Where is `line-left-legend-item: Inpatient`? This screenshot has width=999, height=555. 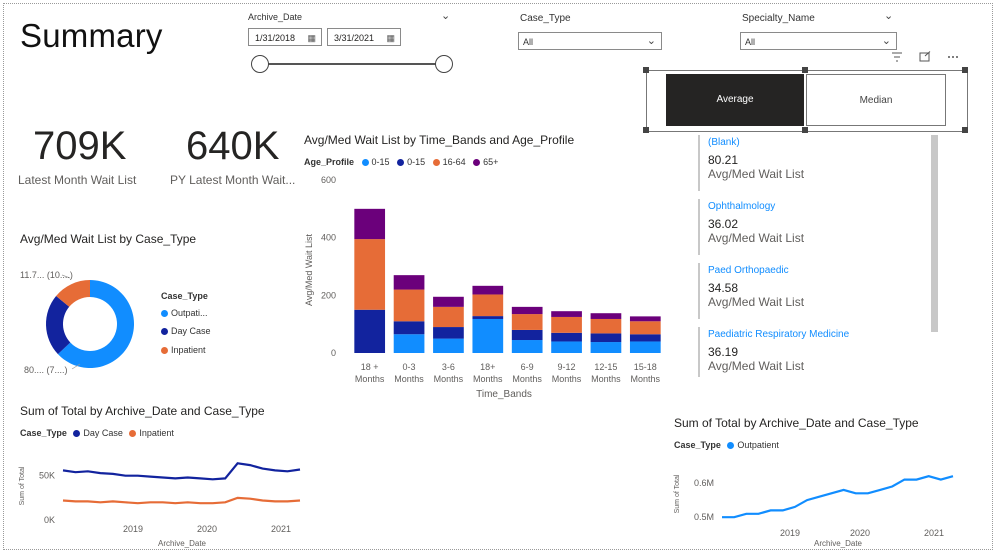 line-left-legend-item: Inpatient is located at coordinates (151, 433).